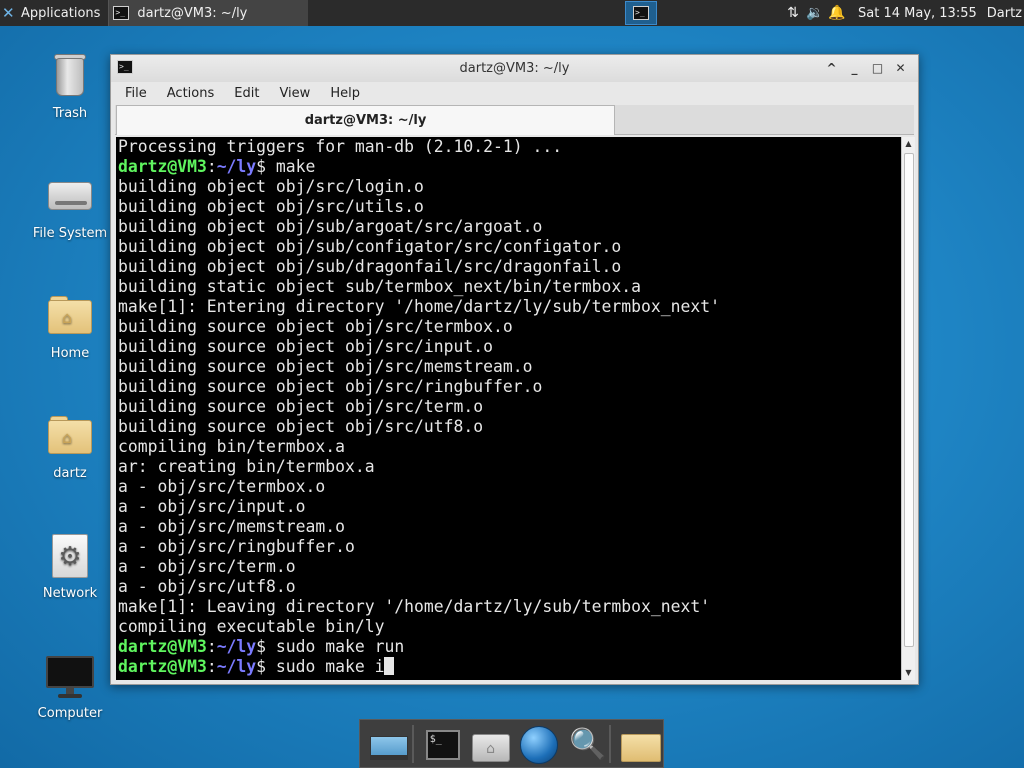 This screenshot has height=768, width=1024. I want to click on taskbar-button-label: dartz@VM3: ~/ly, so click(192, 13).